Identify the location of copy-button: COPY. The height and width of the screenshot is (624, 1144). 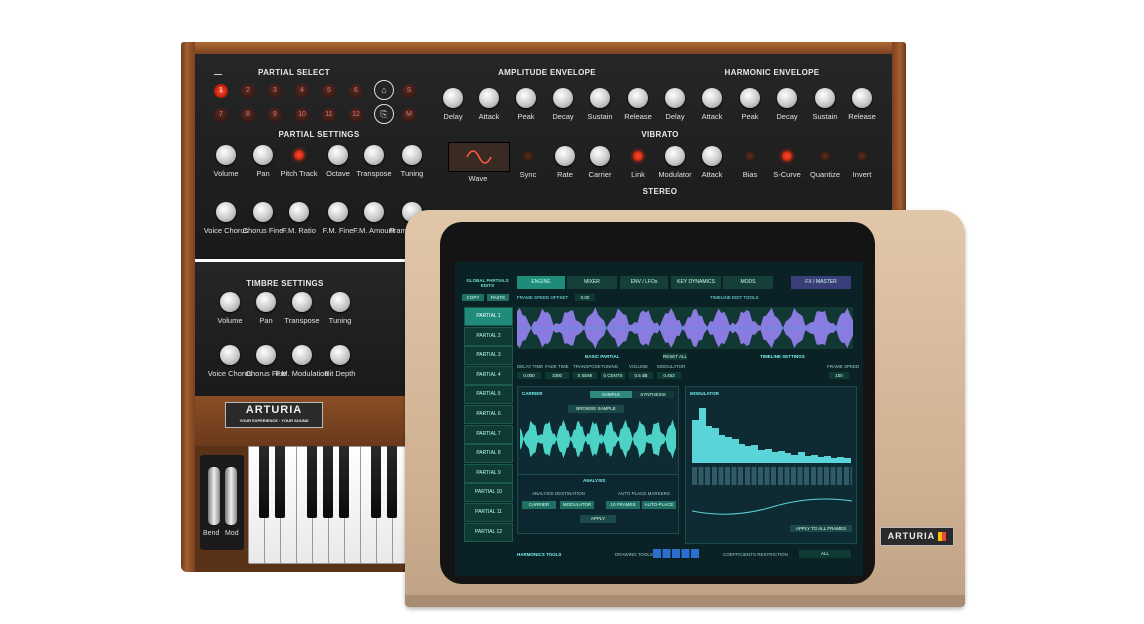
(473, 297).